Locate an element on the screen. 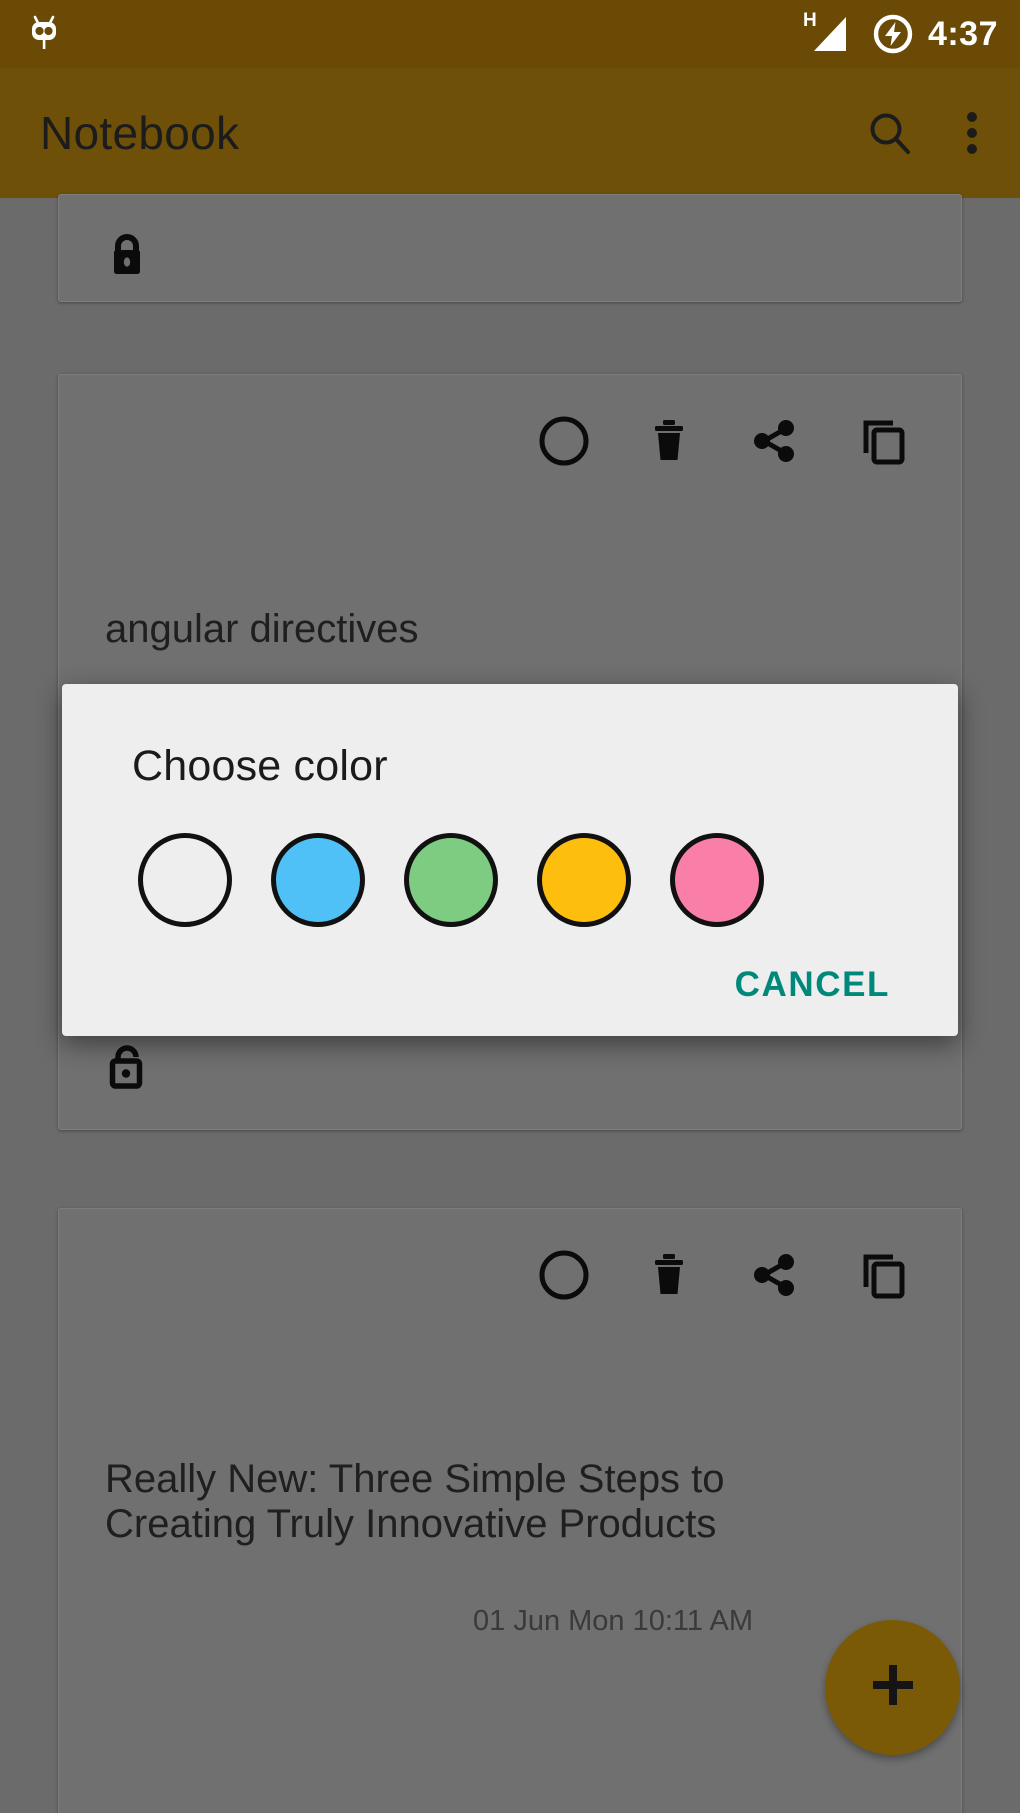  color-swatch-green is located at coordinates (451, 880).